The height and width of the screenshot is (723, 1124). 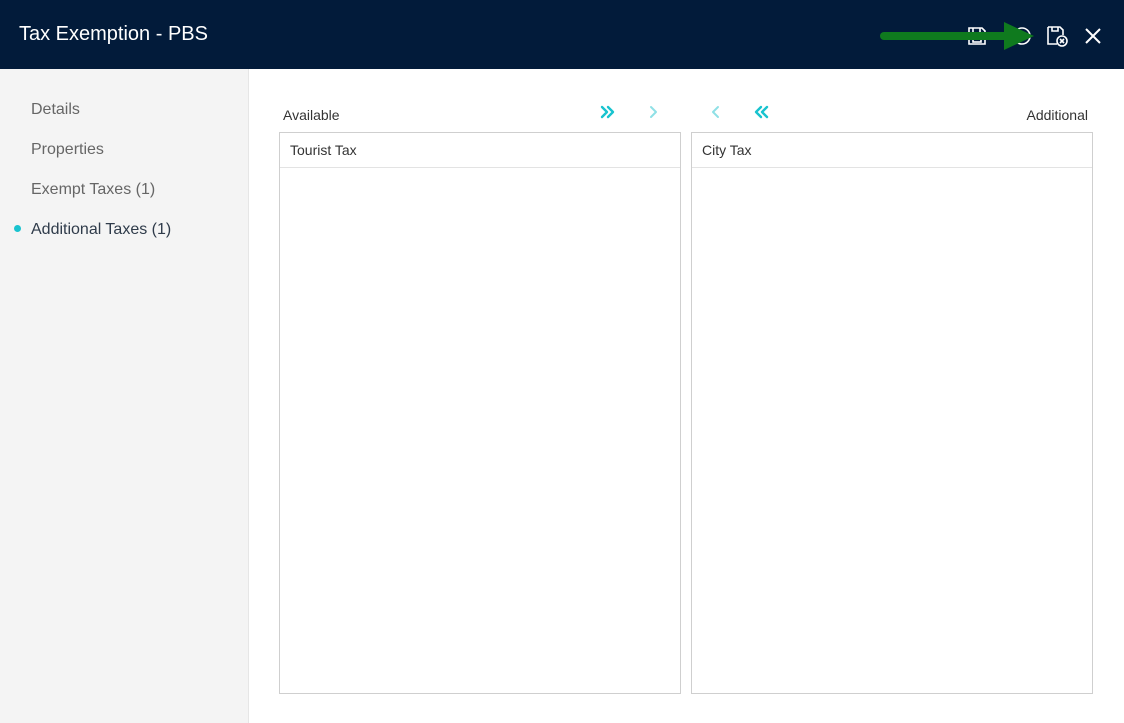 What do you see at coordinates (761, 112) in the screenshot?
I see `move-all-left-button` at bounding box center [761, 112].